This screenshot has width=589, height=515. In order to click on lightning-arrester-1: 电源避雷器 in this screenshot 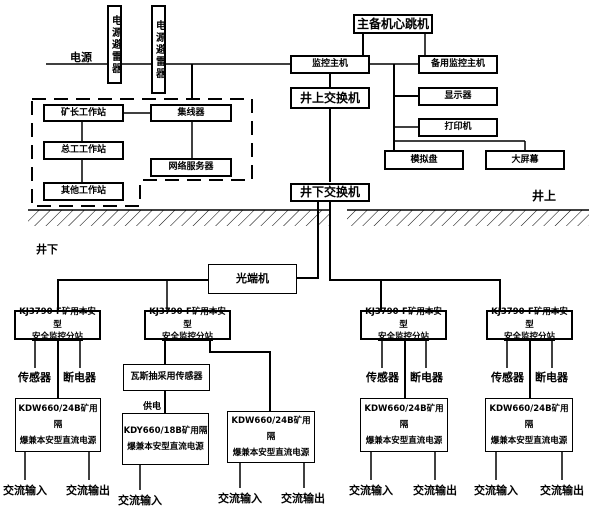, I will do `click(114, 44)`.